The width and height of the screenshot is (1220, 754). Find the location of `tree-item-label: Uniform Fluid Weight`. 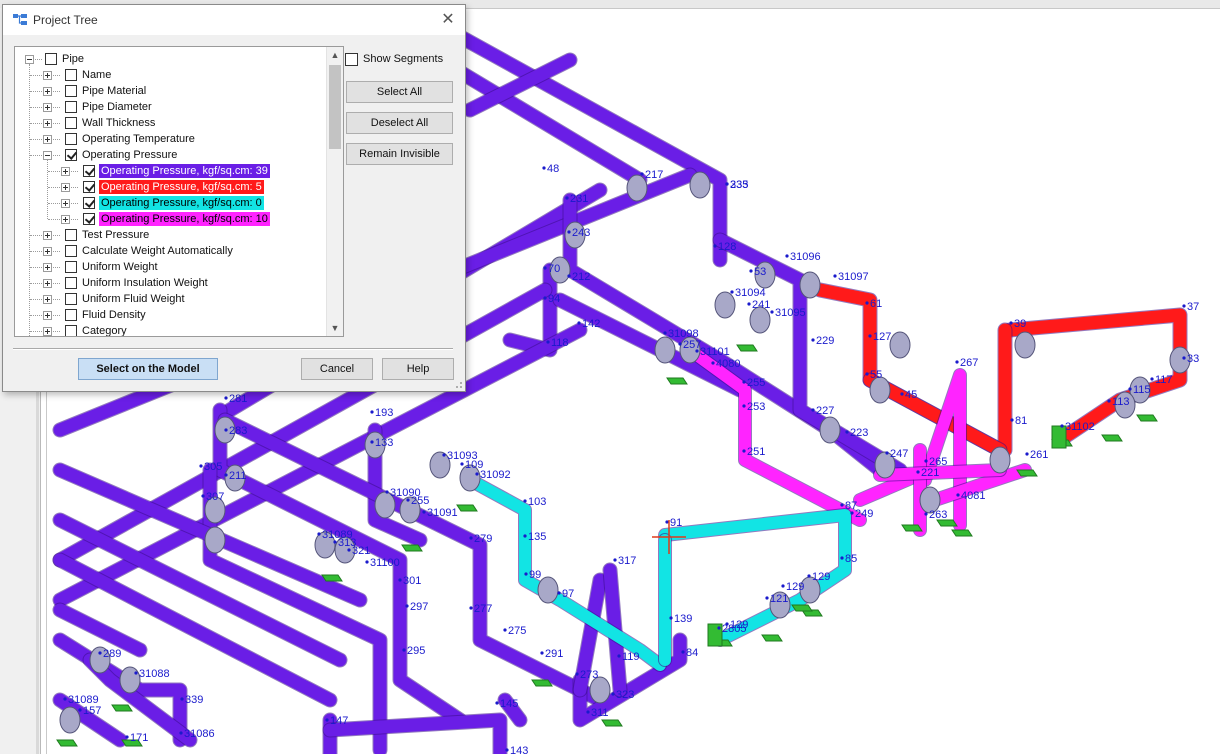

tree-item-label: Uniform Fluid Weight is located at coordinates (133, 299).